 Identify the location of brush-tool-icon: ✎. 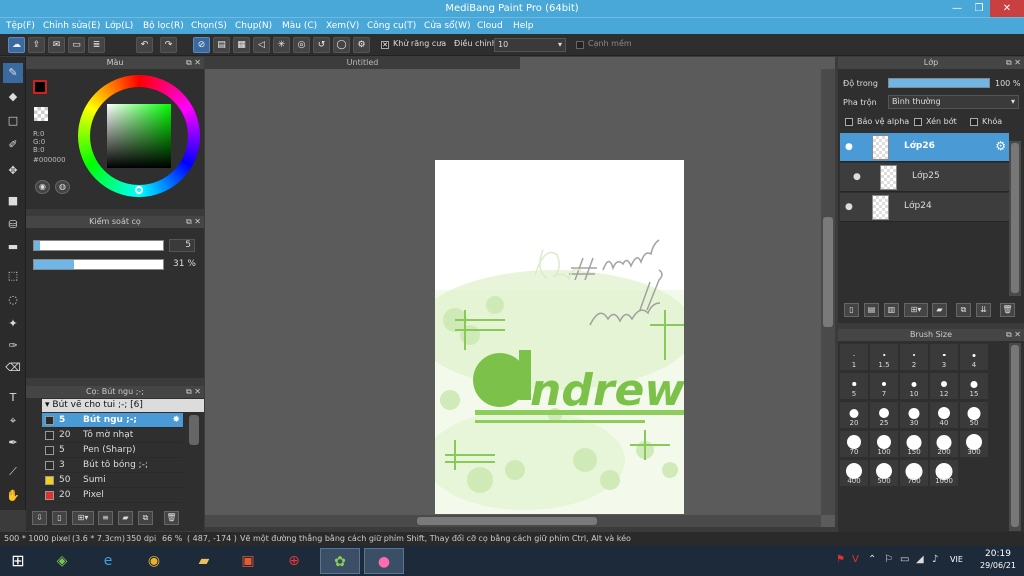
(13, 73).